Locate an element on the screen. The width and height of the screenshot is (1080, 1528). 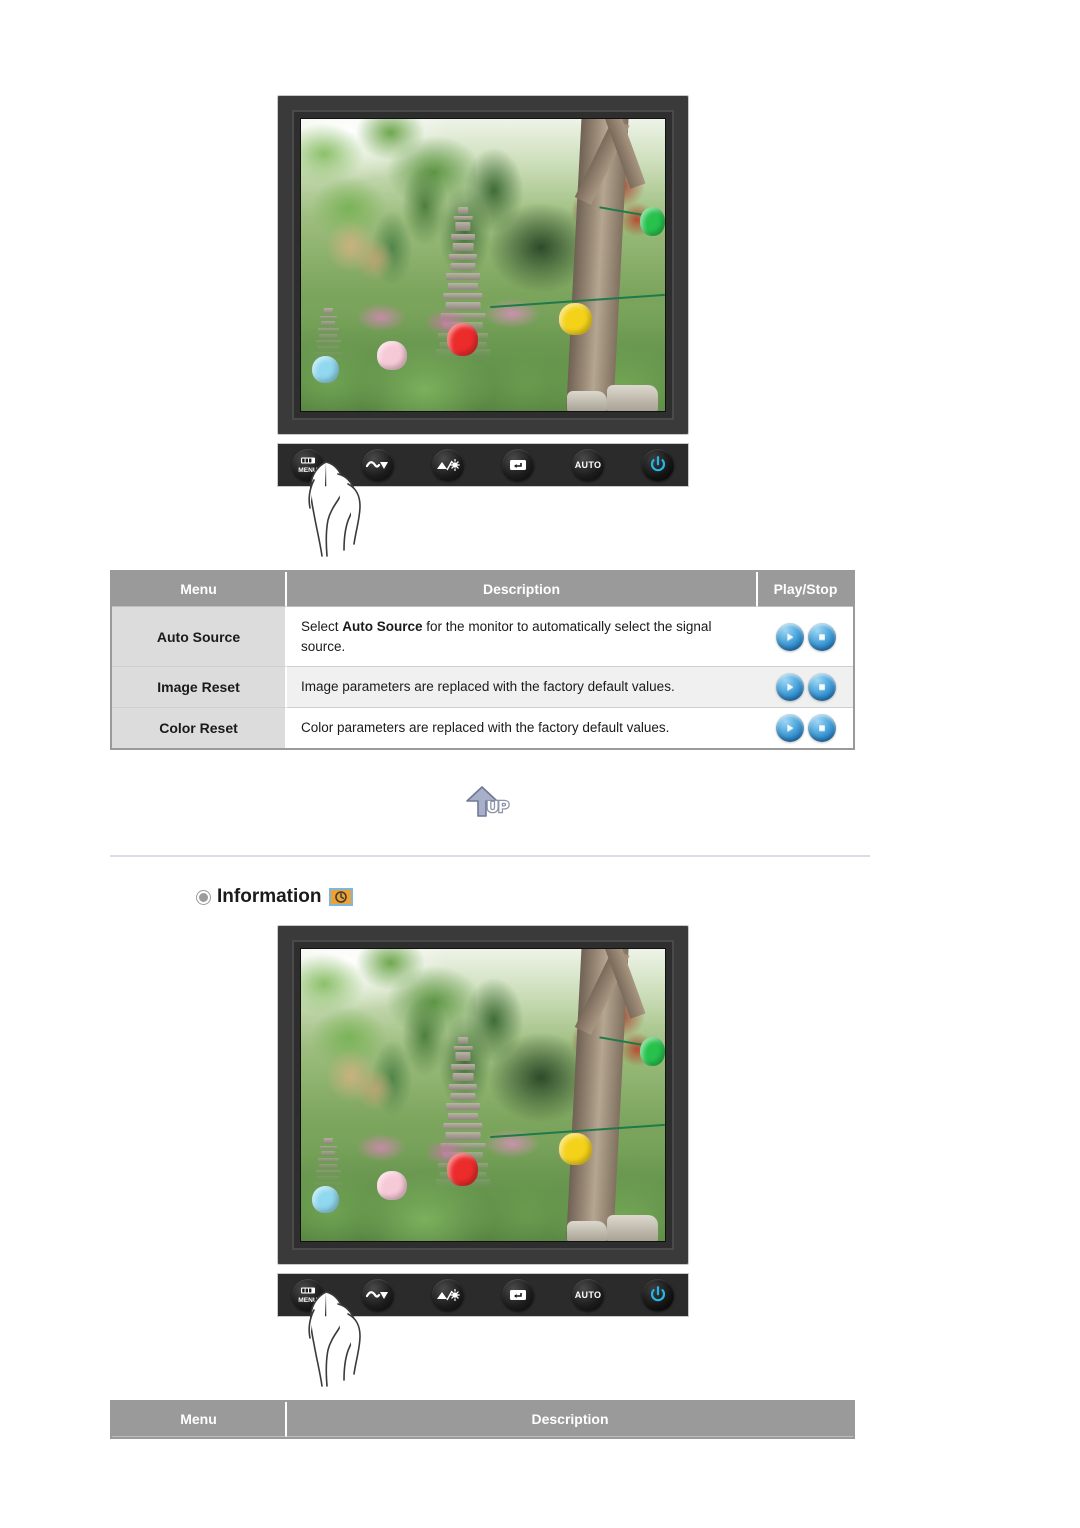
monitor-control-bar-bottom: MENU AUTO is located at coordinates (483, 1330).